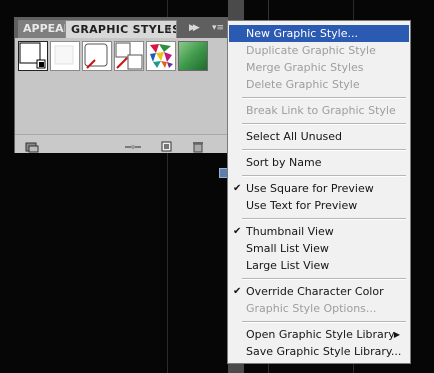 The image size is (434, 373). What do you see at coordinates (310, 188) in the screenshot?
I see `menu-item-label: Use Square for Preview` at bounding box center [310, 188].